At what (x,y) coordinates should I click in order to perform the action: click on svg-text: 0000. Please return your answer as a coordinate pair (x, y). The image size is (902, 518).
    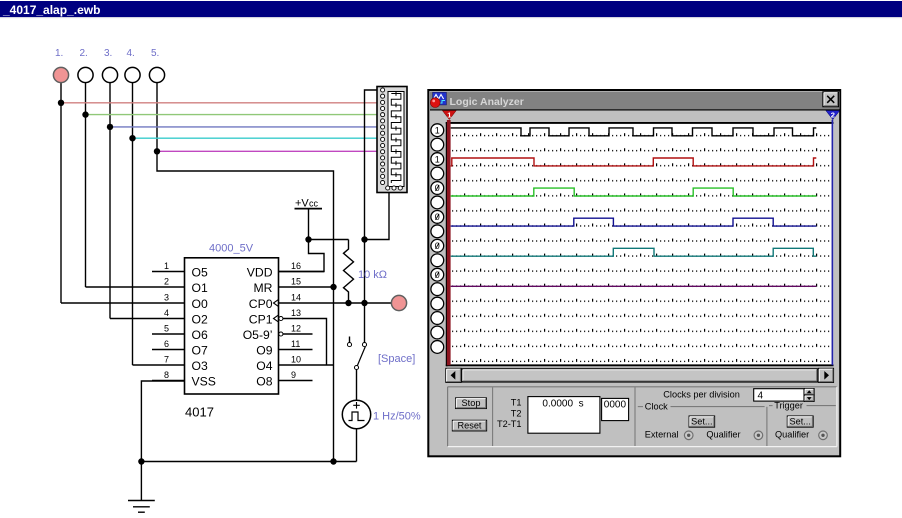
    Looking at the image, I should click on (615, 405).